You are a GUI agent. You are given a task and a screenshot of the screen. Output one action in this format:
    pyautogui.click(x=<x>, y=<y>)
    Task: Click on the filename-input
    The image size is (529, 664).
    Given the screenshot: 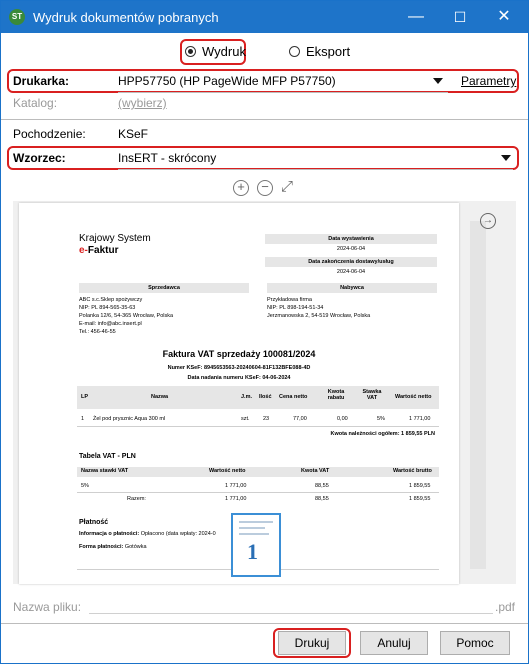 What is the action you would take?
    pyautogui.click(x=291, y=613)
    